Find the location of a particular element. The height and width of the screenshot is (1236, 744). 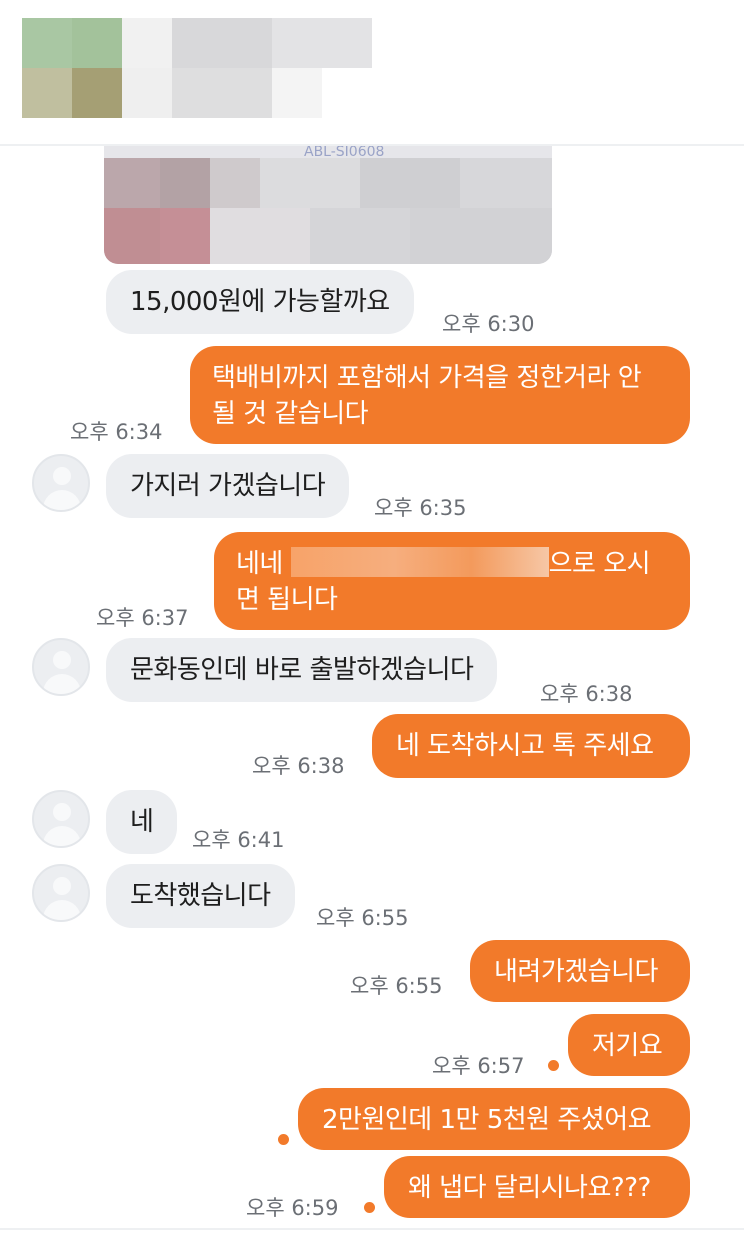

message-bubble-incoming: 도착했습니다 is located at coordinates (200, 896).